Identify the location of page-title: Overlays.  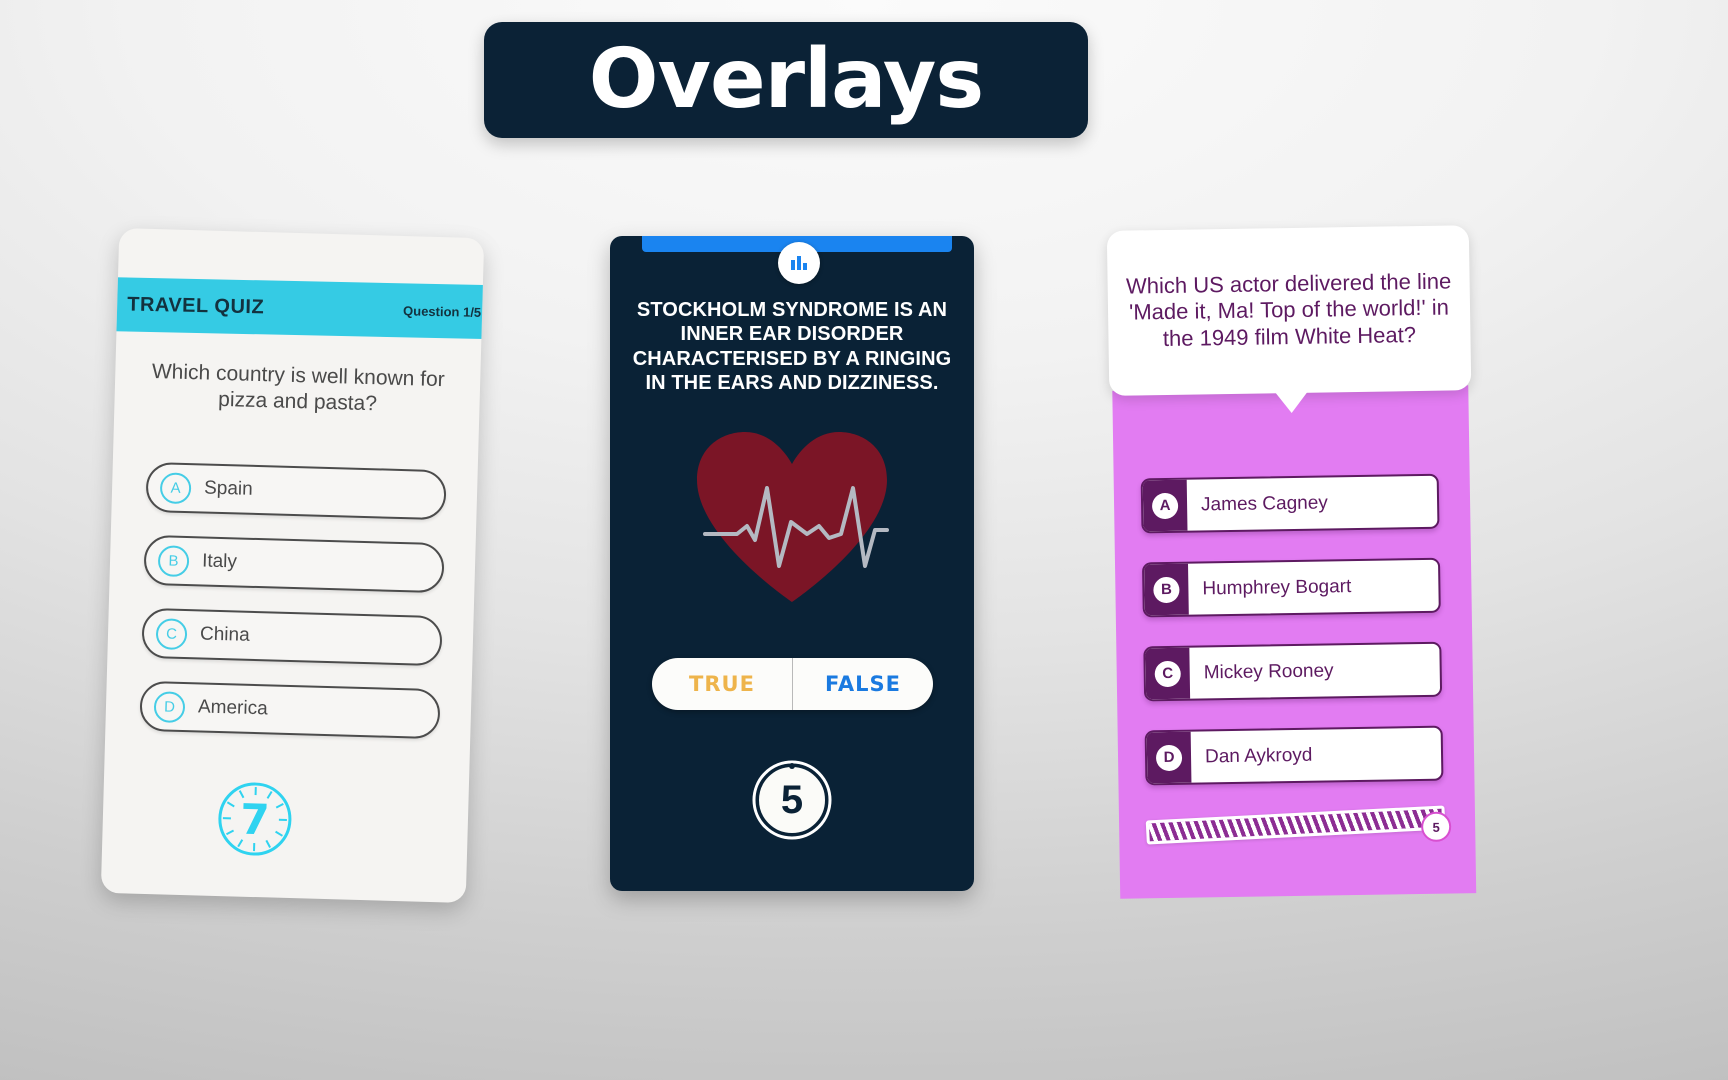
(786, 79).